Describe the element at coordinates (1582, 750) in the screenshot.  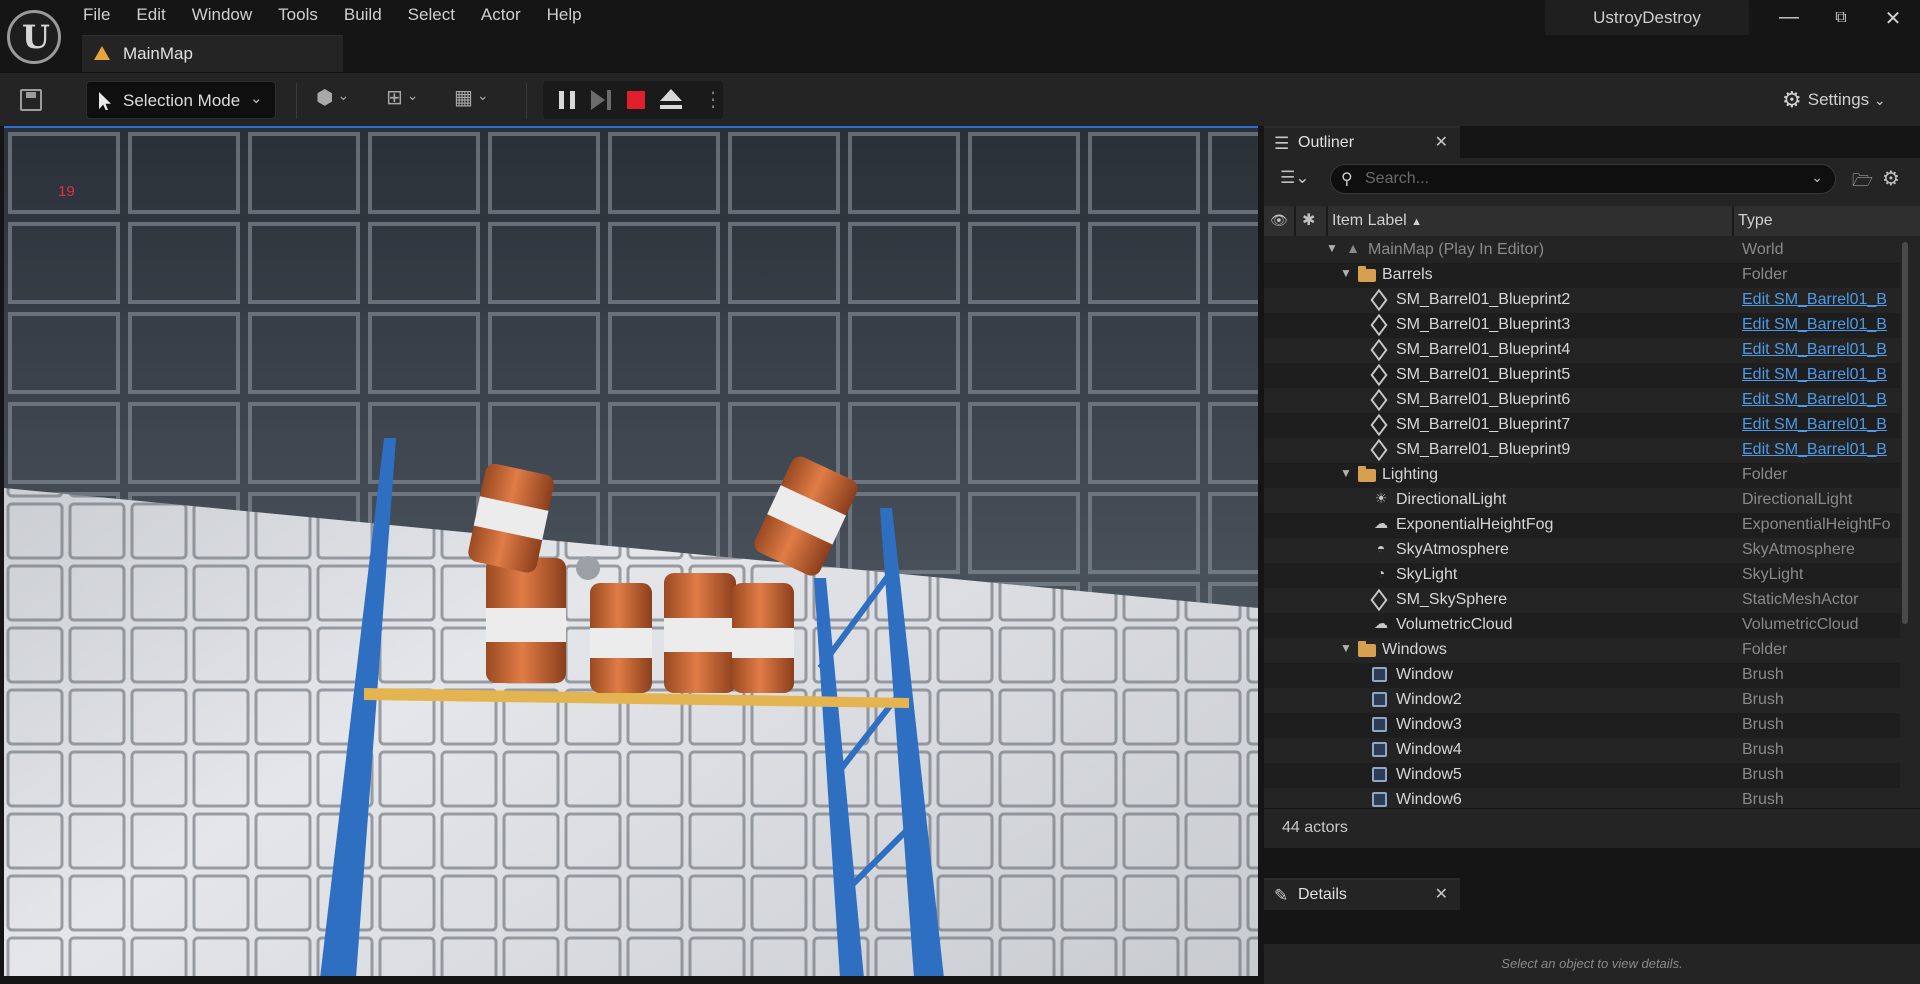
I see `outliner-row: Window4 Brush` at that location.